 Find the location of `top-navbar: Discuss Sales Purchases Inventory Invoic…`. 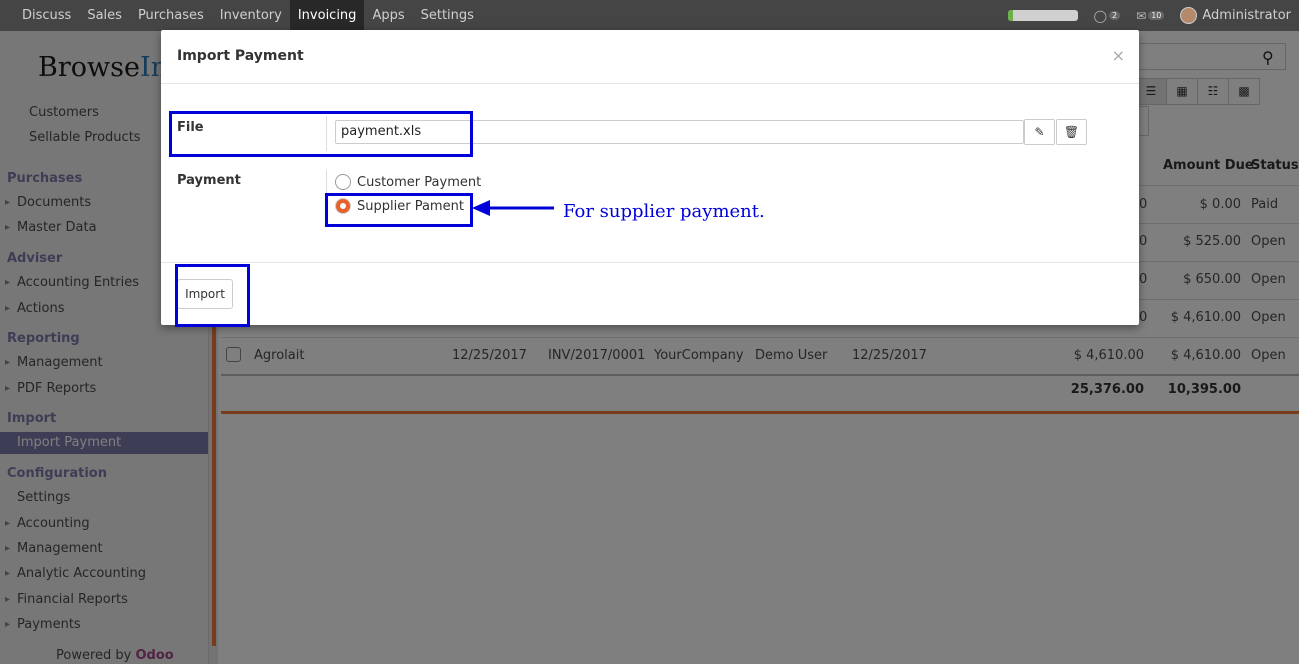

top-navbar: Discuss Sales Purchases Inventory Invoic… is located at coordinates (649, 15).